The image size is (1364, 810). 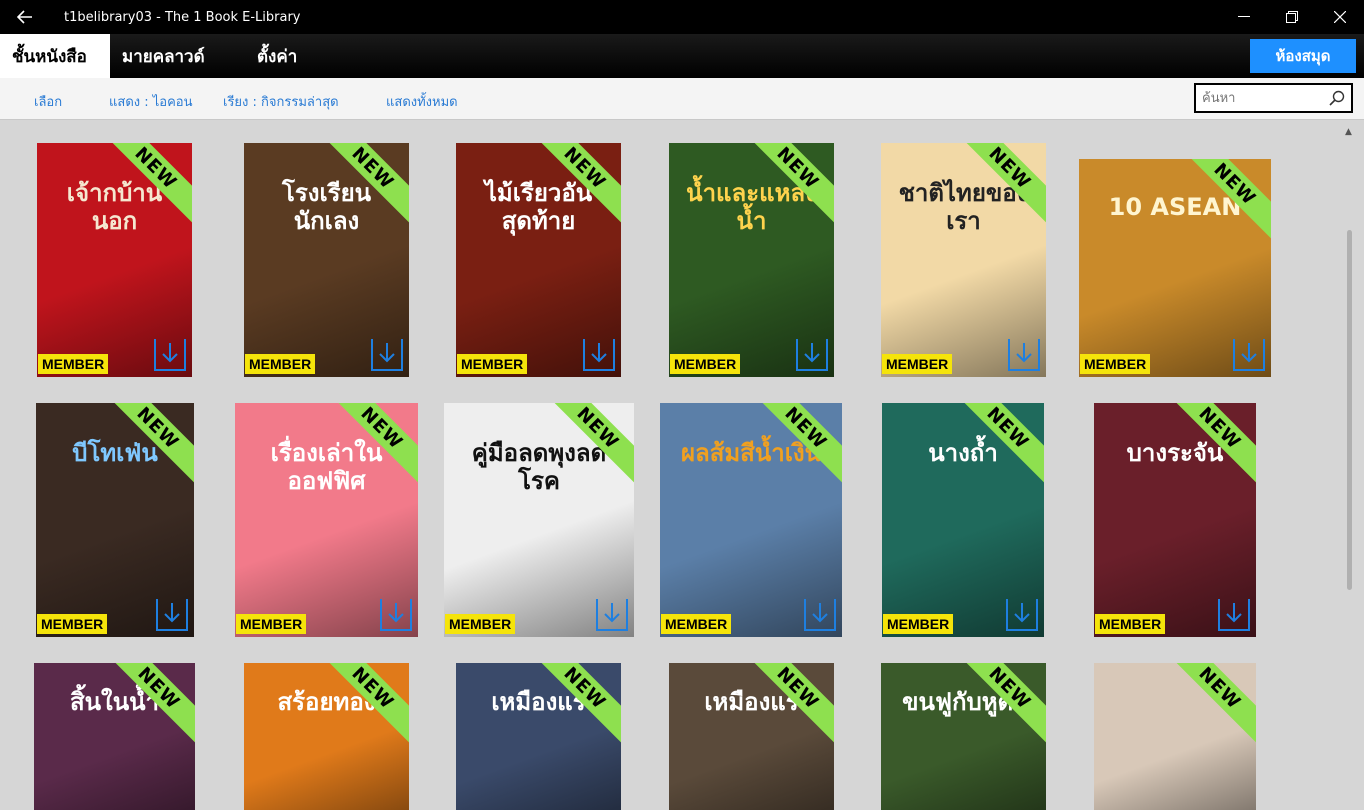 I want to click on close-button, so click(x=1340, y=17).